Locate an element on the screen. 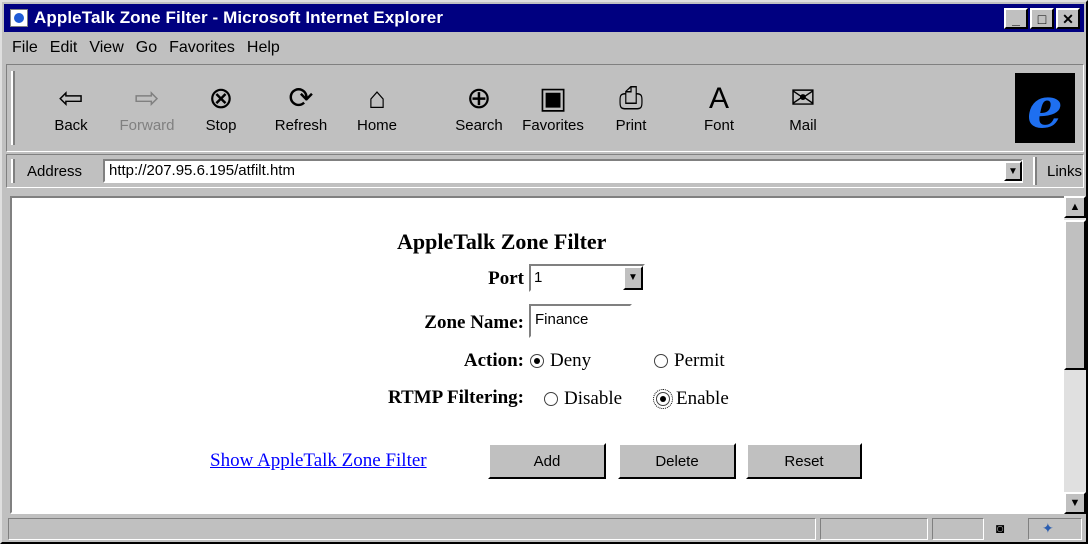 The image size is (1088, 544). rtmp-disable-radio is located at coordinates (551, 399).